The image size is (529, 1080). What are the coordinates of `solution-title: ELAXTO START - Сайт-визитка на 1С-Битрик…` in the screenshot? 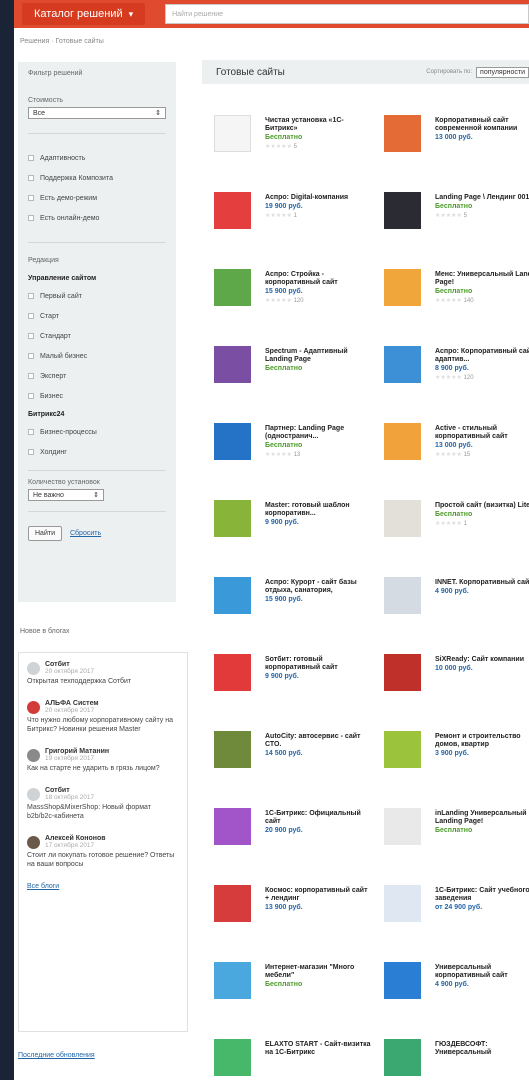 It's located at (319, 1049).